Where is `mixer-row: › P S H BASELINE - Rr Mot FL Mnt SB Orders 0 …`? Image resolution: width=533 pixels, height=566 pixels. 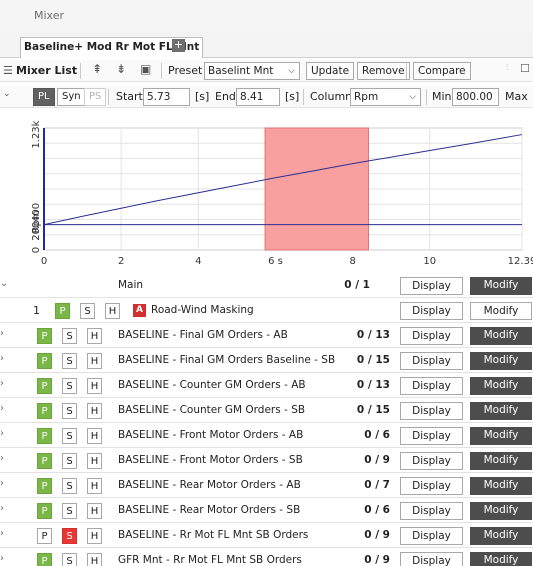
mixer-row: › P S H BASELINE - Rr Mot FL Mnt SB Orders 0 … is located at coordinates (266, 536).